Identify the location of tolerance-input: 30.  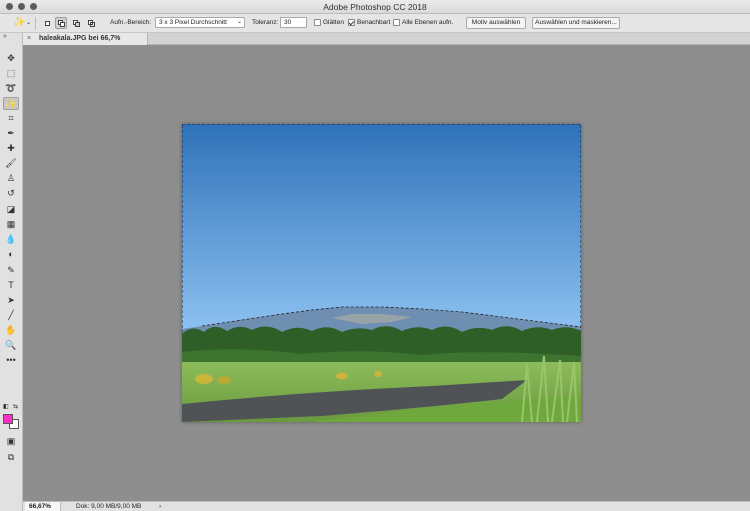
(293, 22).